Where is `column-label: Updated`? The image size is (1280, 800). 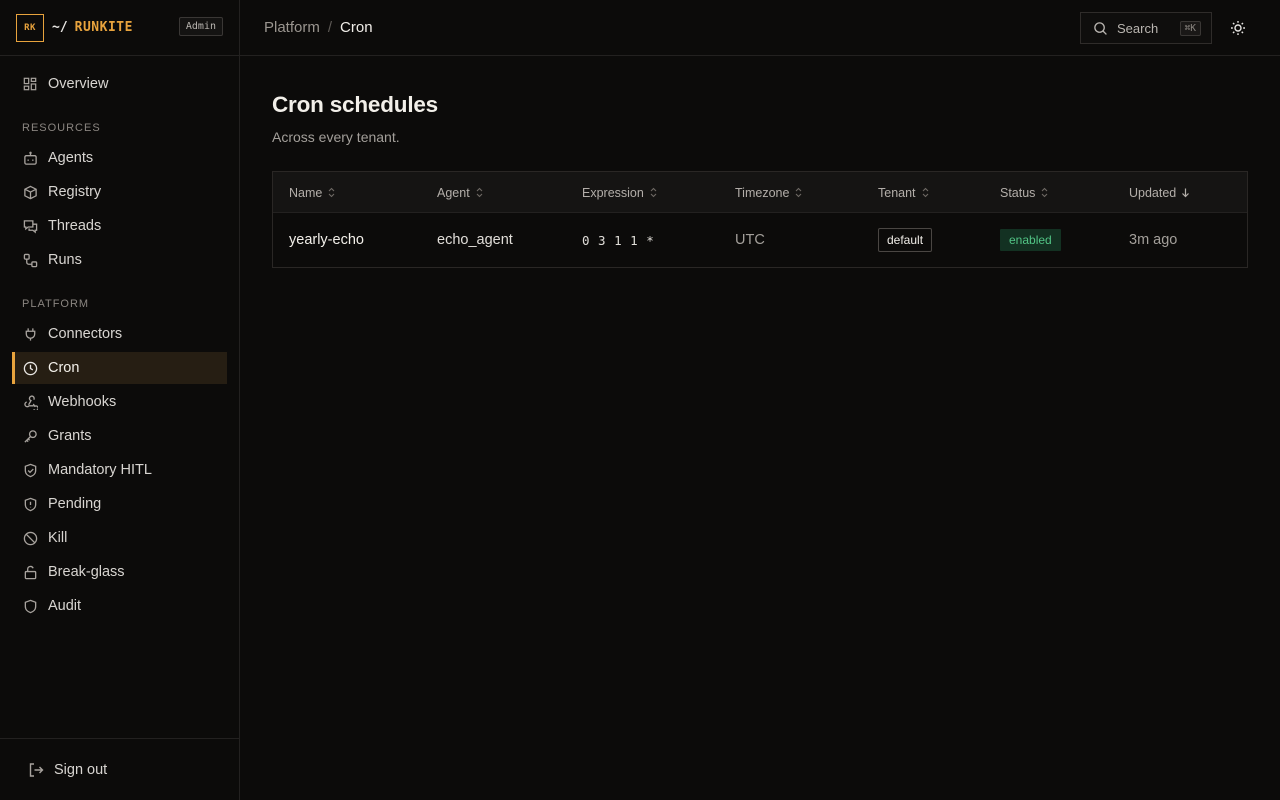 column-label: Updated is located at coordinates (1153, 192).